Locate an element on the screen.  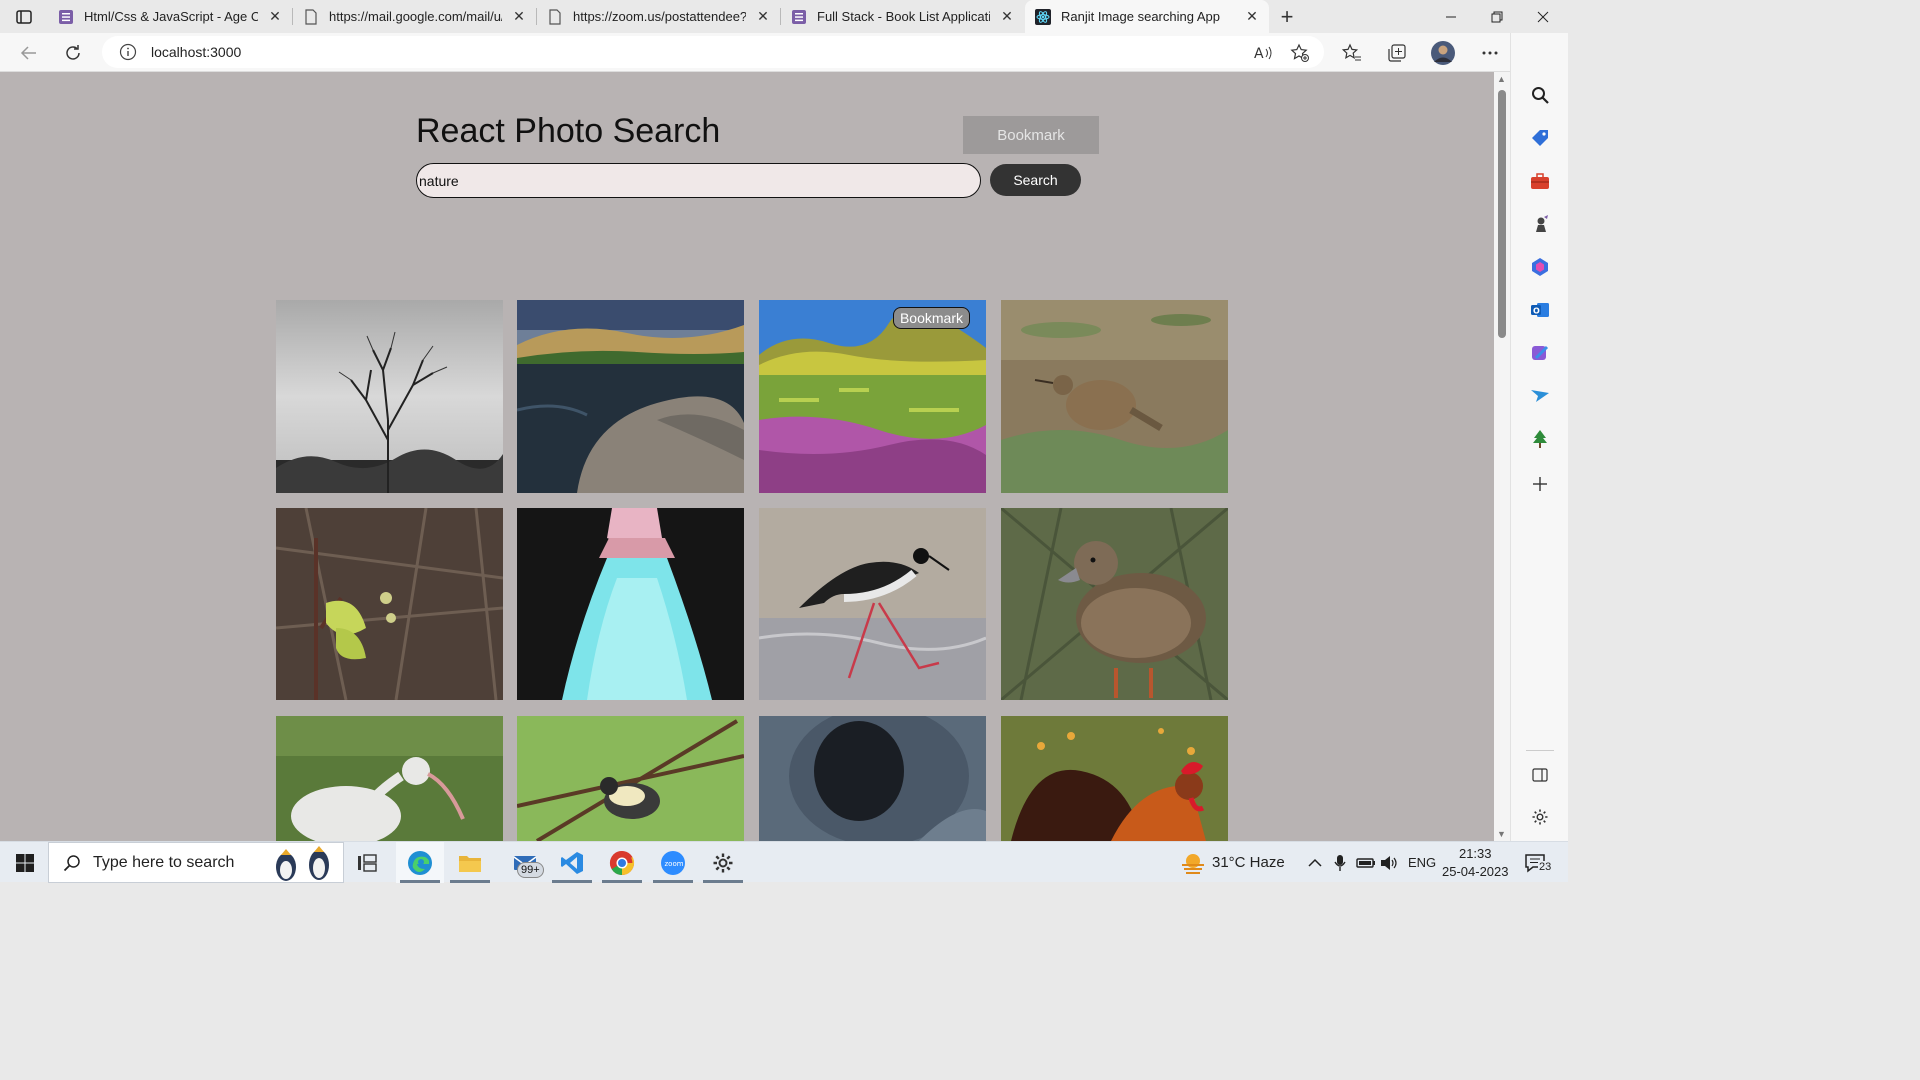
task-view-icon is located at coordinates (367, 862).